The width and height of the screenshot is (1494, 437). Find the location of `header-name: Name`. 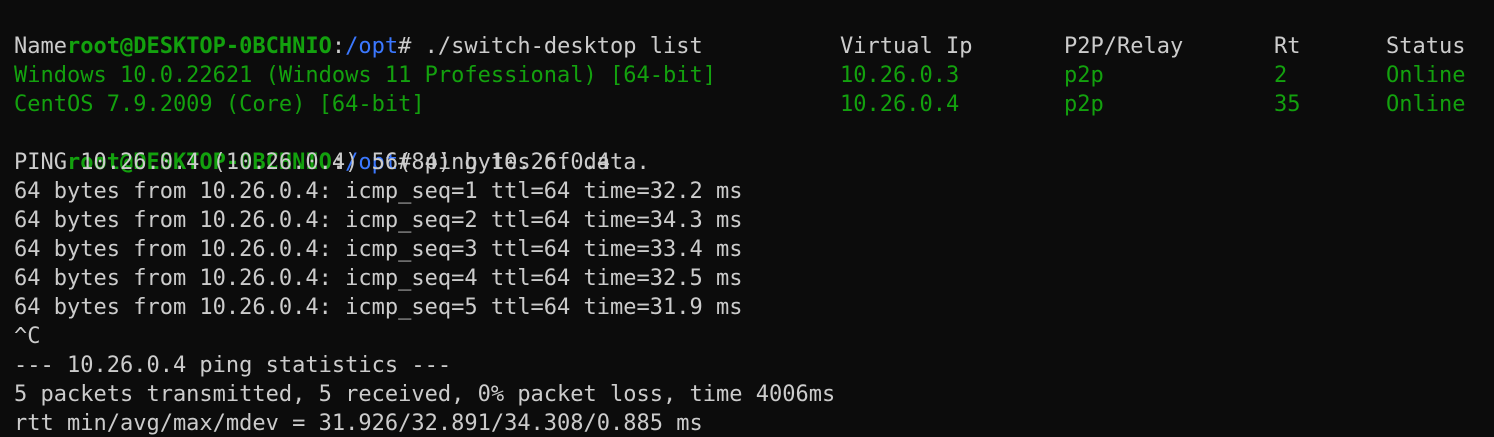

header-name: Name is located at coordinates (40, 46).